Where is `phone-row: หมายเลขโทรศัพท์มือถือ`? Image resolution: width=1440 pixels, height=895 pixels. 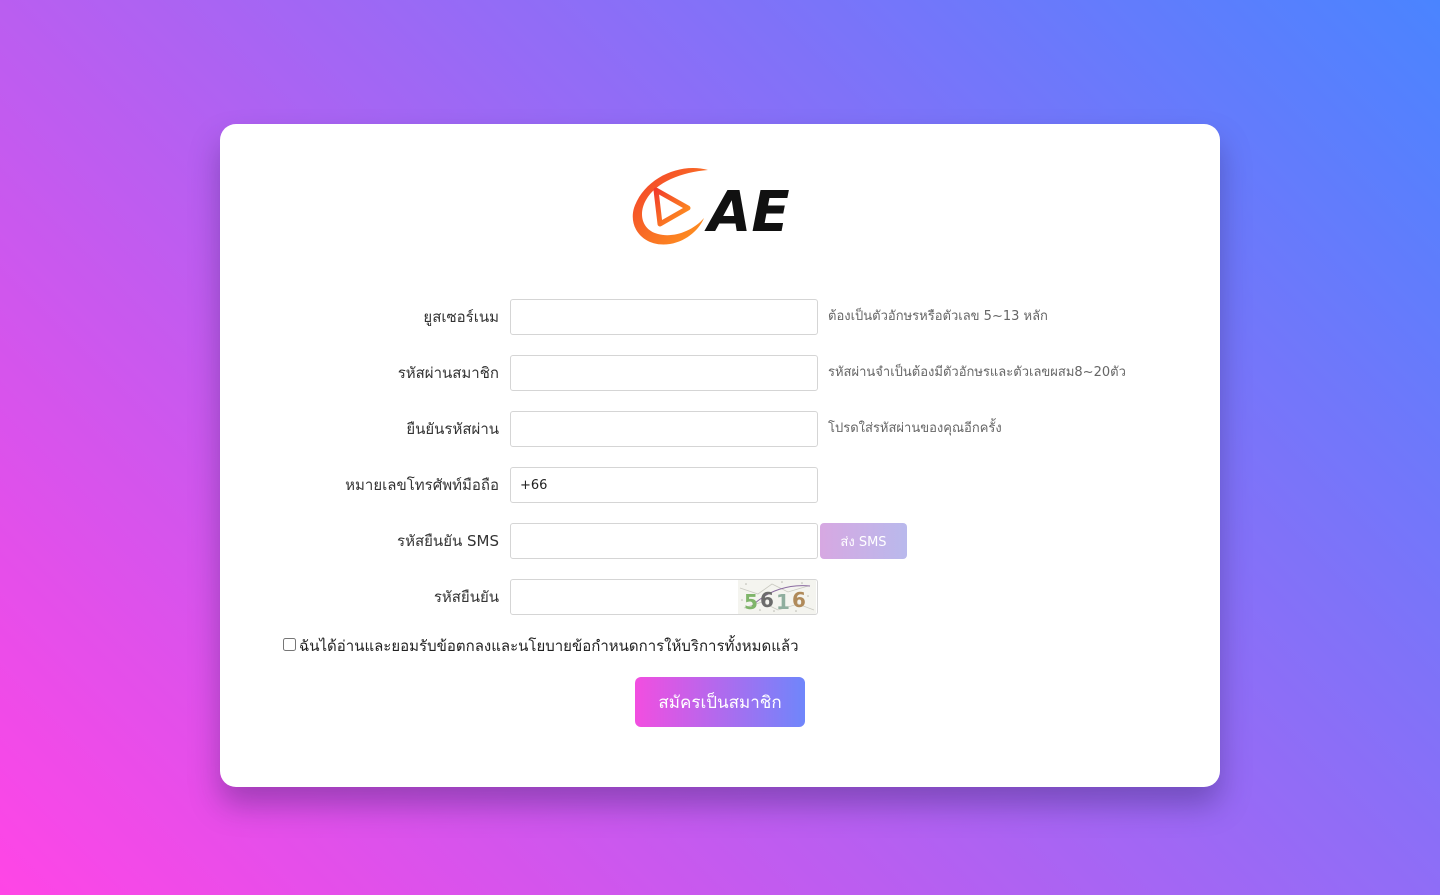 phone-row: หมายเลขโทรศัพท์มือถือ is located at coordinates (720, 485).